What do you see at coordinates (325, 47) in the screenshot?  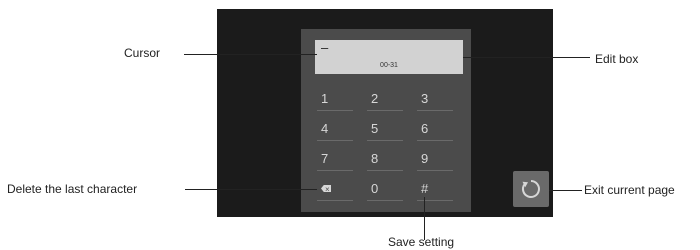 I see `cursor: –` at bounding box center [325, 47].